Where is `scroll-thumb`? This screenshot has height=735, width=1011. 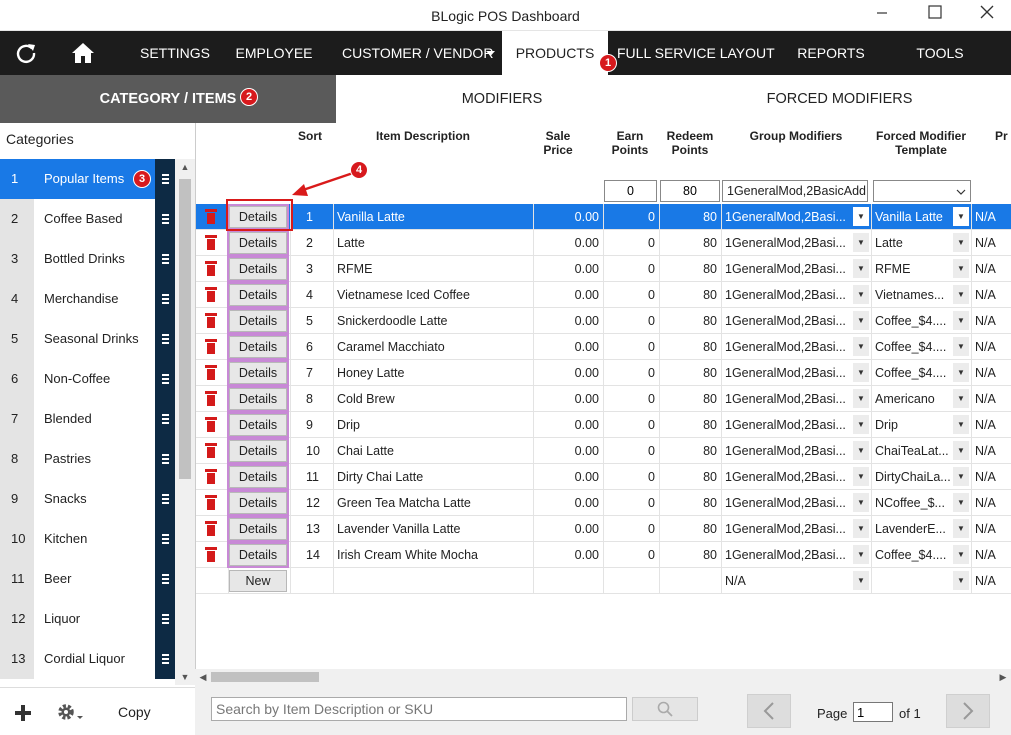
scroll-thumb is located at coordinates (185, 329).